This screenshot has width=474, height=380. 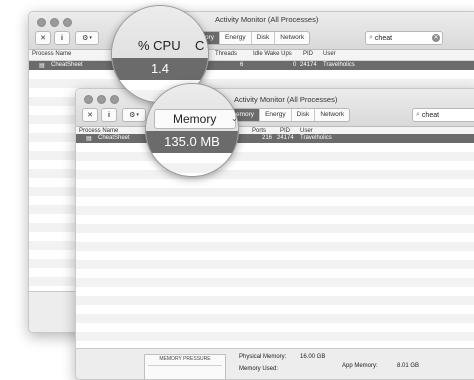 I want to click on traffic-lights, so click(x=54, y=22).